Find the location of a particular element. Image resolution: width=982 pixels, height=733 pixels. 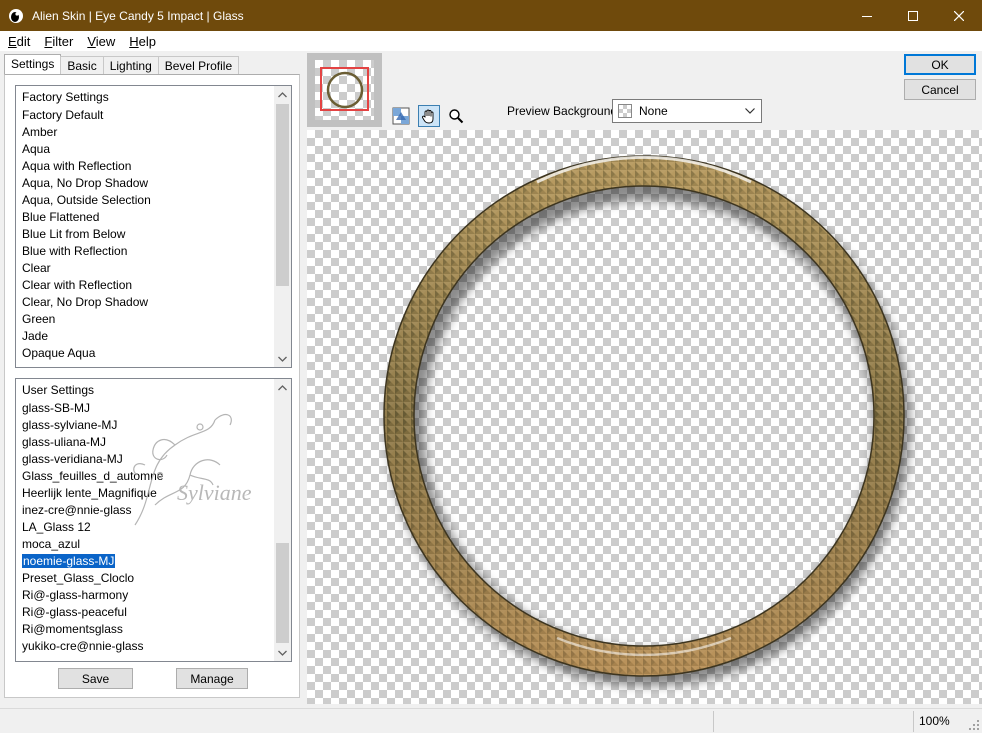

tab-lighting: Lighting is located at coordinates (130, 65).